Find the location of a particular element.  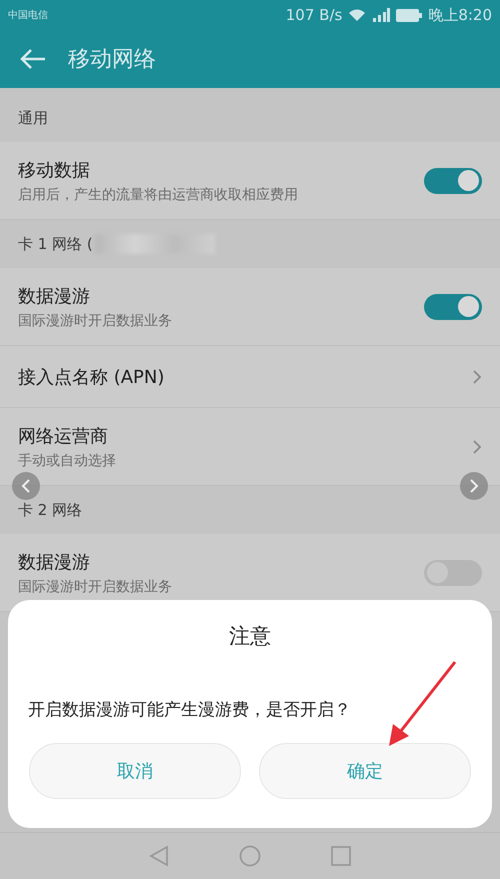

dialog-title: 注意 is located at coordinates (250, 636).